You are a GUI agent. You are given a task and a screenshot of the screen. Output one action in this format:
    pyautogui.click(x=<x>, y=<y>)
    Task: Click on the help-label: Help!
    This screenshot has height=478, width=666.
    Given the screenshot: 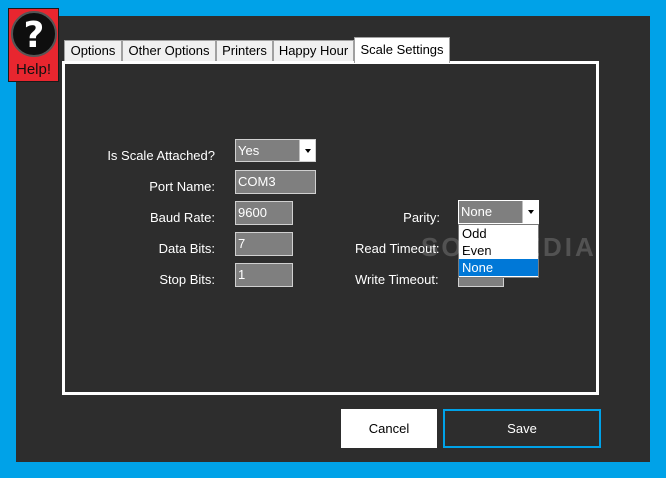 What is the action you would take?
    pyautogui.click(x=33, y=69)
    